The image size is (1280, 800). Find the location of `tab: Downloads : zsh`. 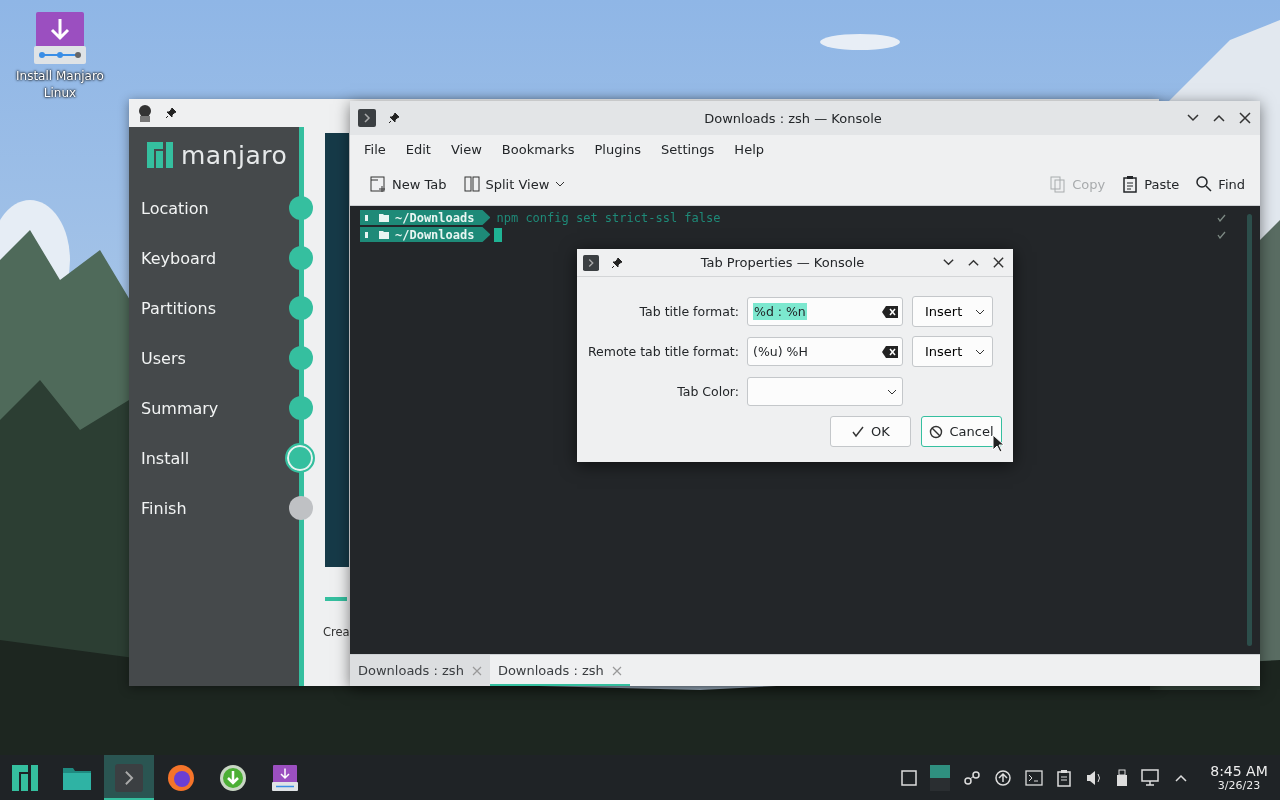

tab: Downloads : zsh is located at coordinates (420, 670).